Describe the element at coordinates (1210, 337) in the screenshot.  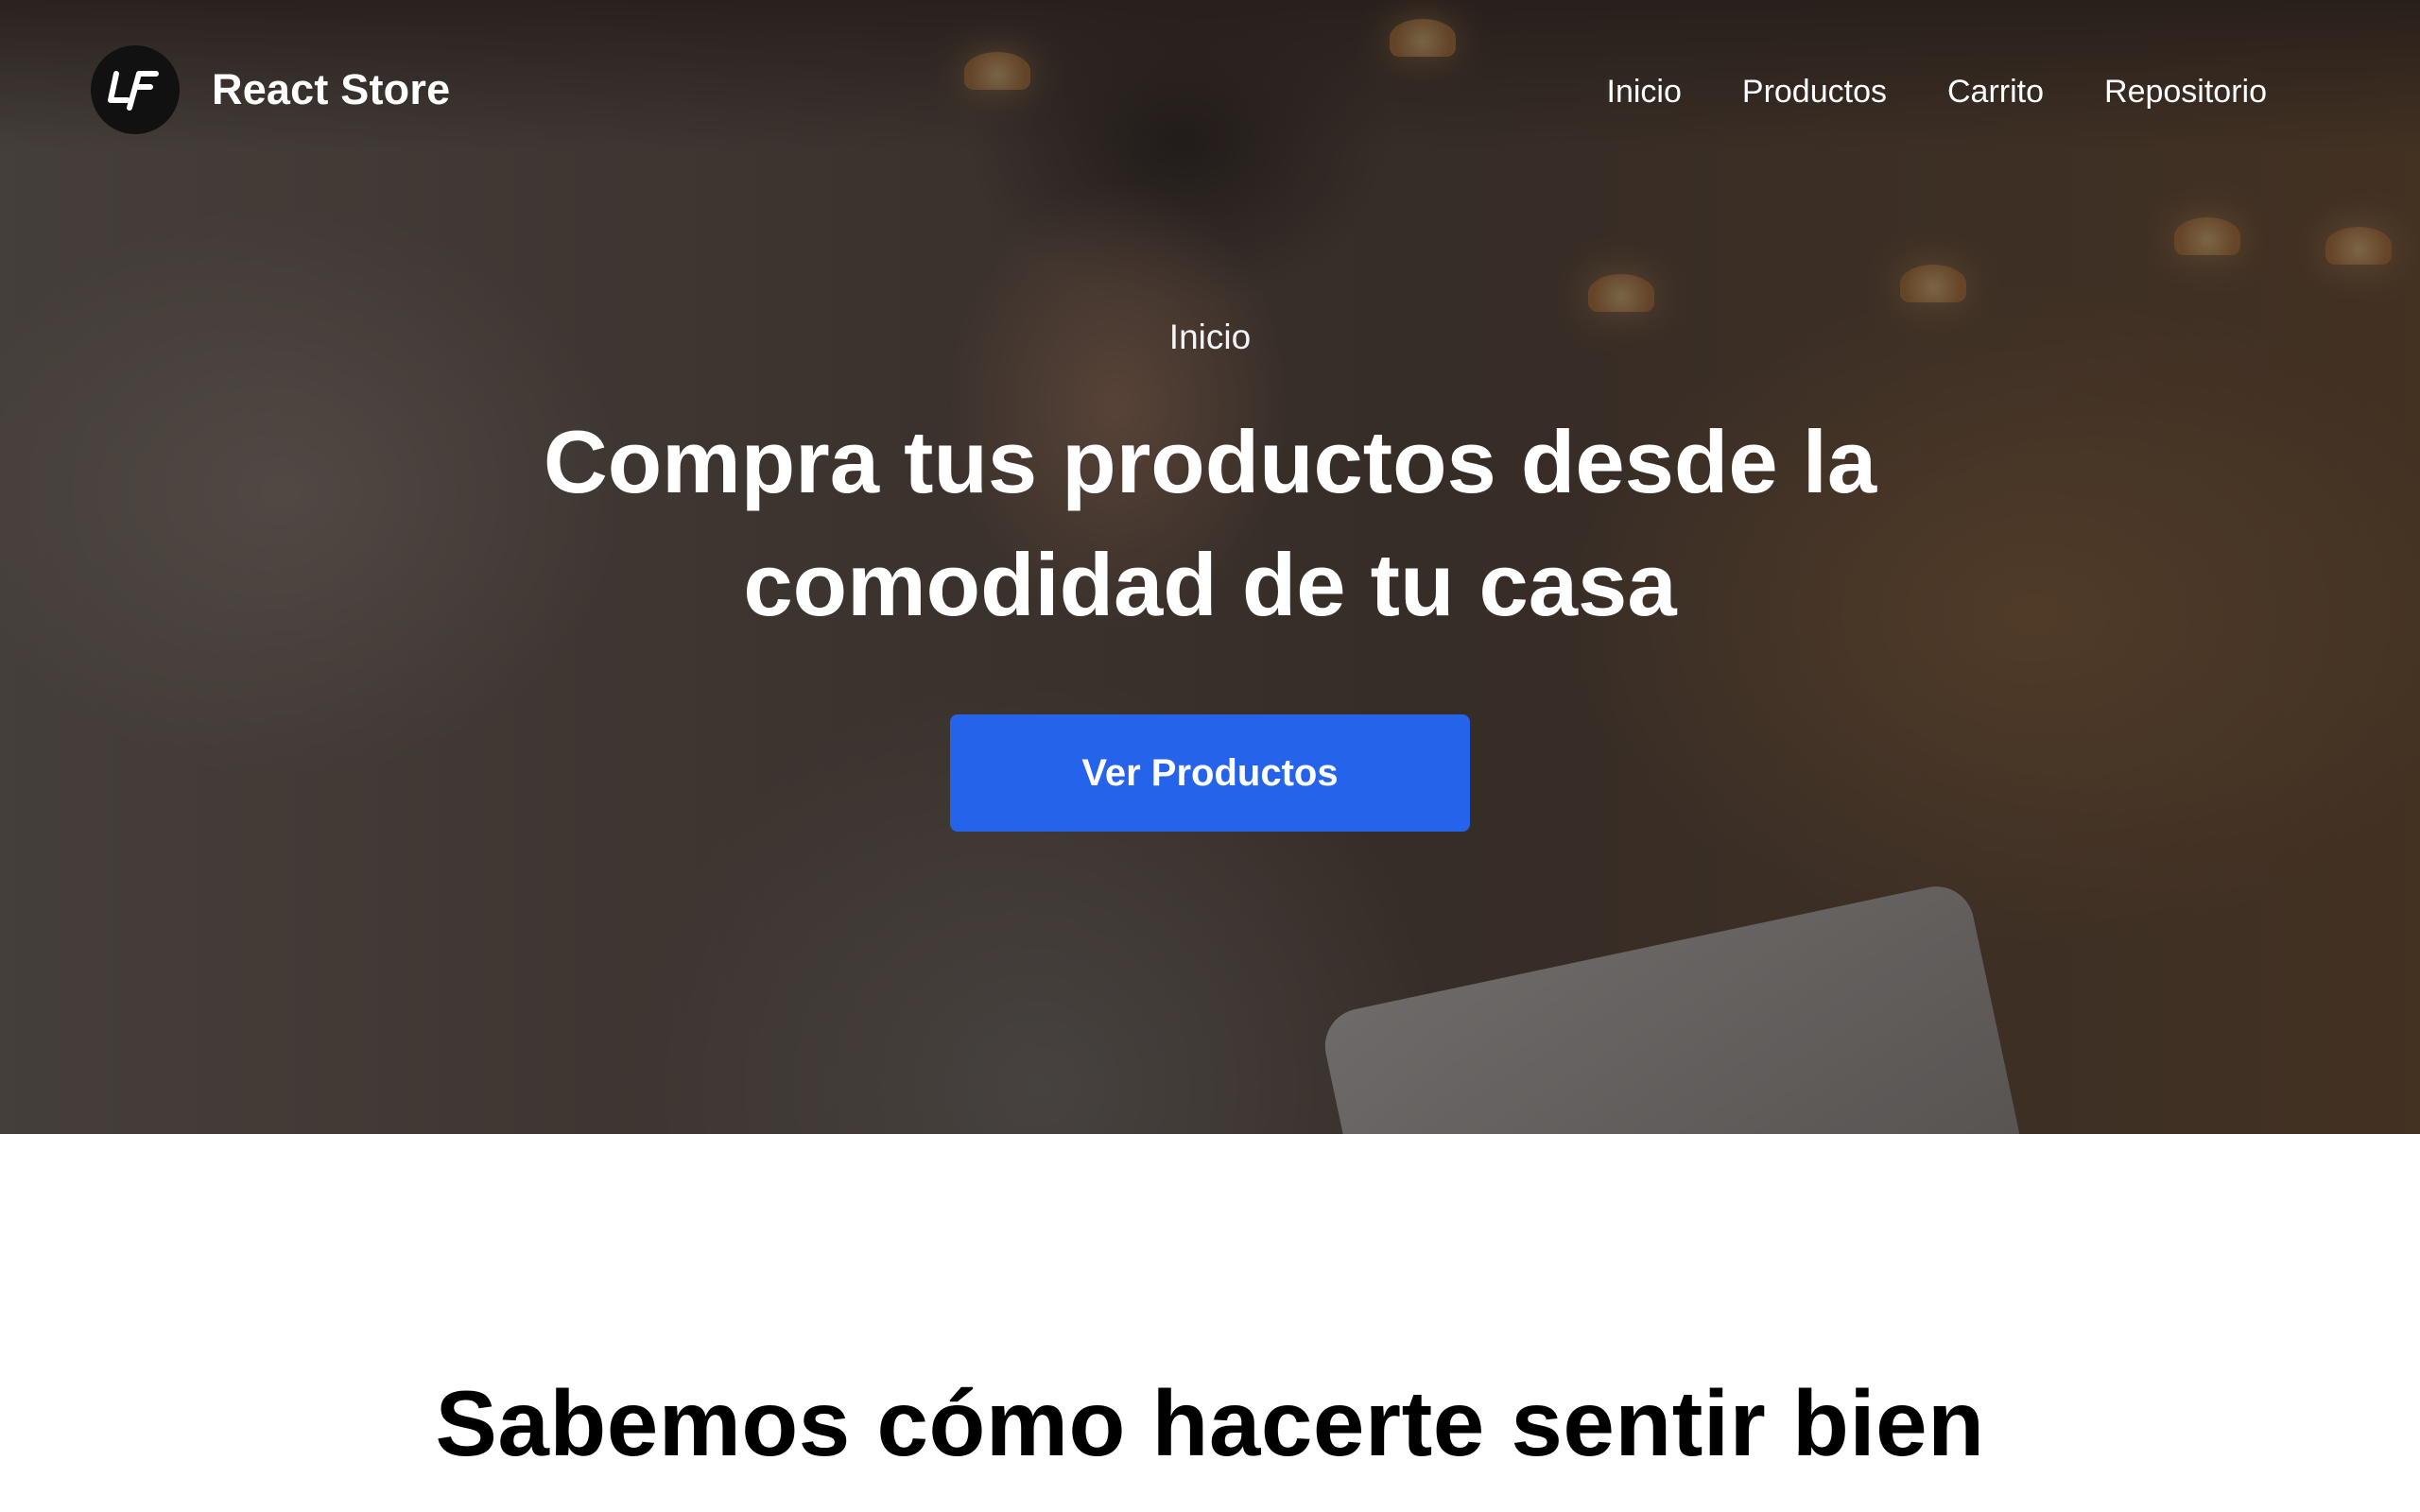
I see `hero-eyebrow: Inicio` at that location.